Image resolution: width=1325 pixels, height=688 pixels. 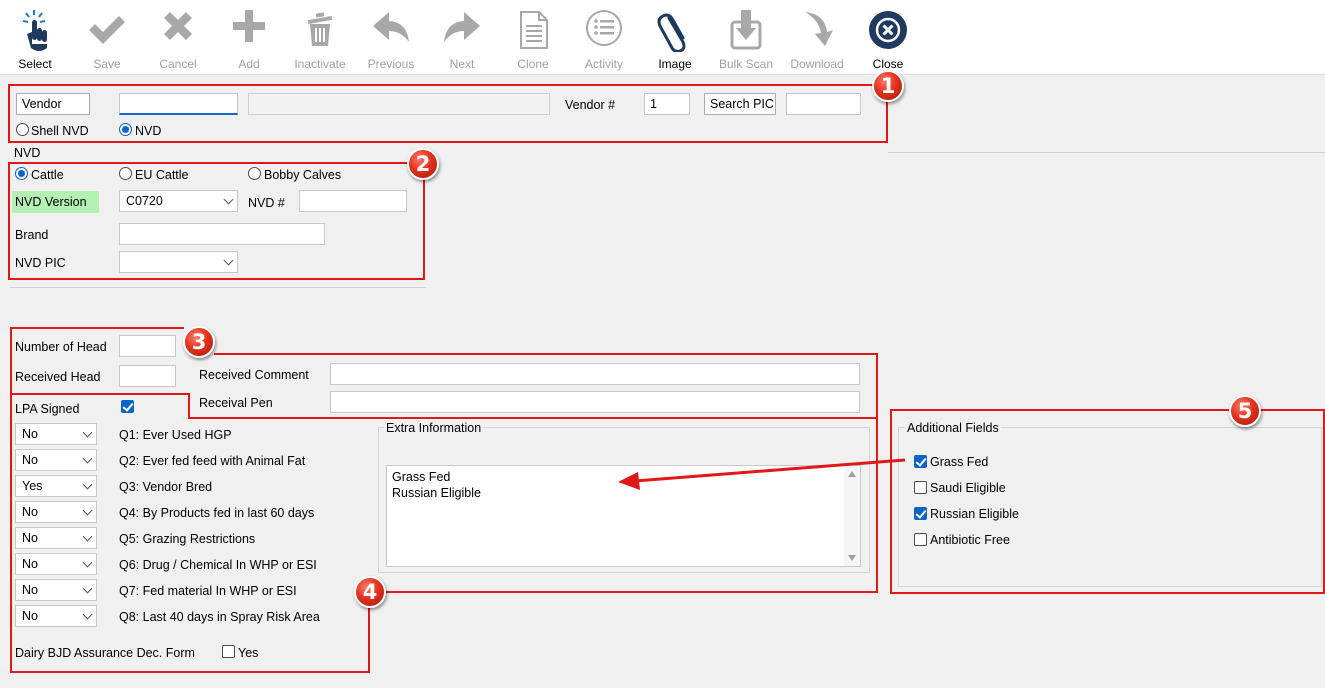 I want to click on close-button: Close, so click(x=888, y=37).